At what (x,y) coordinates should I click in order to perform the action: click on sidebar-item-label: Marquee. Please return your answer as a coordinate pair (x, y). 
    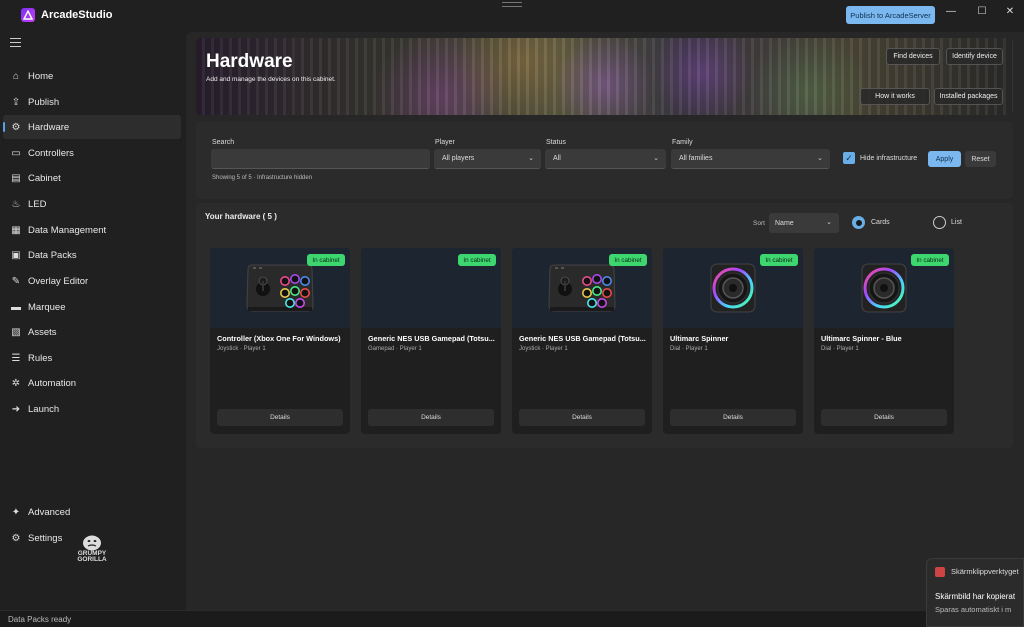
    Looking at the image, I should click on (47, 307).